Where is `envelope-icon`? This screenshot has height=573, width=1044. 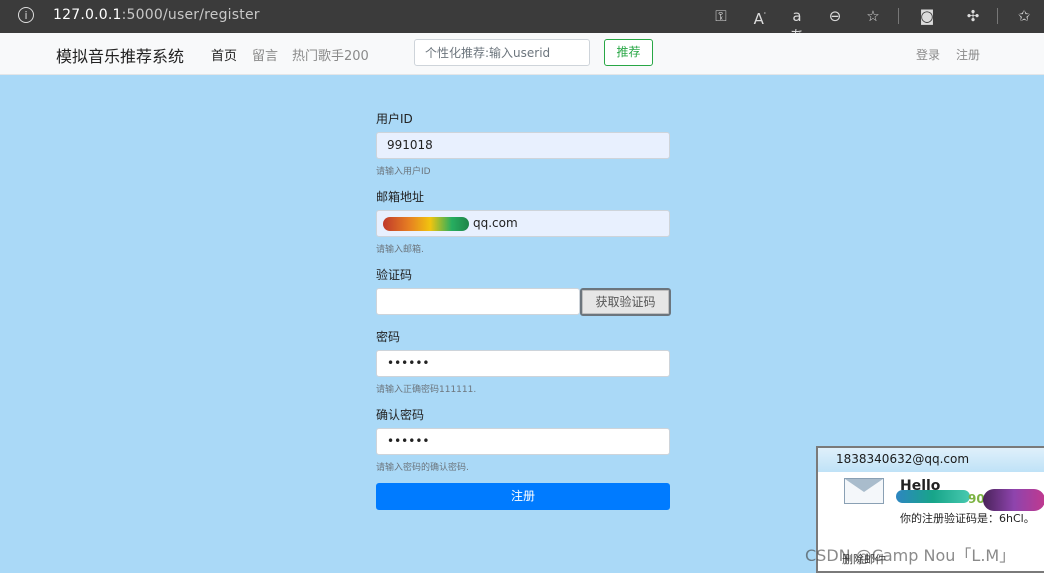 envelope-icon is located at coordinates (864, 491).